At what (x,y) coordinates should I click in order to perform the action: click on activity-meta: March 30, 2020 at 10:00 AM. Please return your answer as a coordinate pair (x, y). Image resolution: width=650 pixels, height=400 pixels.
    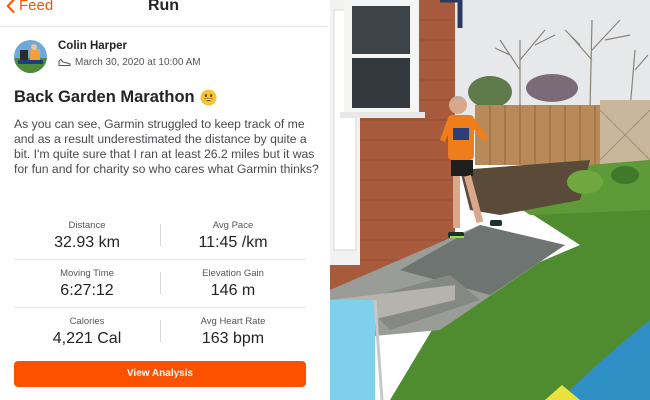
    Looking at the image, I should click on (129, 62).